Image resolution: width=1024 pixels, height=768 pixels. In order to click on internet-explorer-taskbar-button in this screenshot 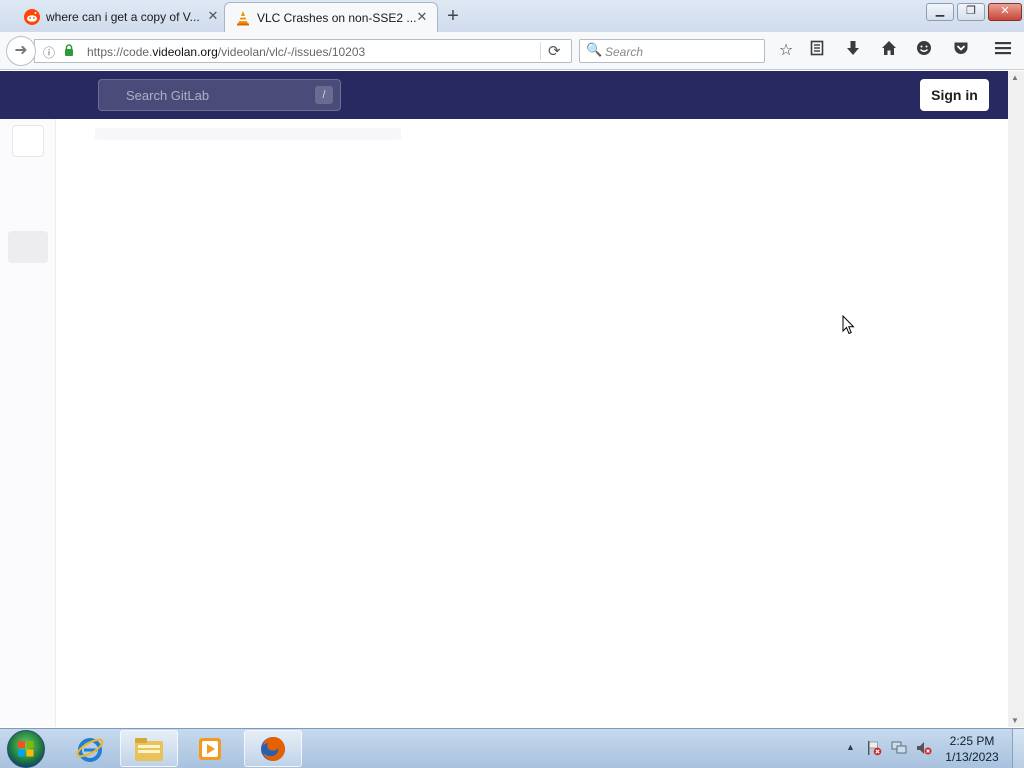, I will do `click(90, 748)`.